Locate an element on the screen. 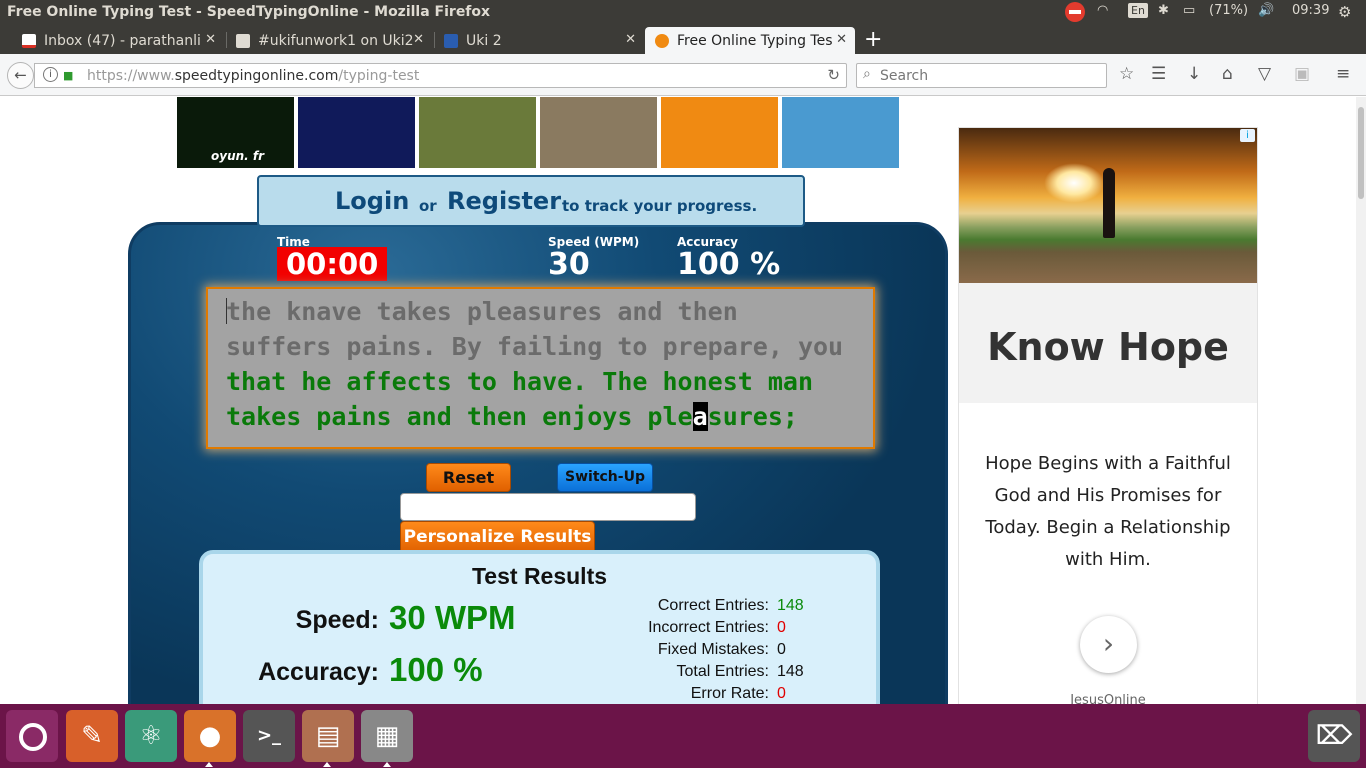  launcher-files-icon: ▤ is located at coordinates (328, 736).